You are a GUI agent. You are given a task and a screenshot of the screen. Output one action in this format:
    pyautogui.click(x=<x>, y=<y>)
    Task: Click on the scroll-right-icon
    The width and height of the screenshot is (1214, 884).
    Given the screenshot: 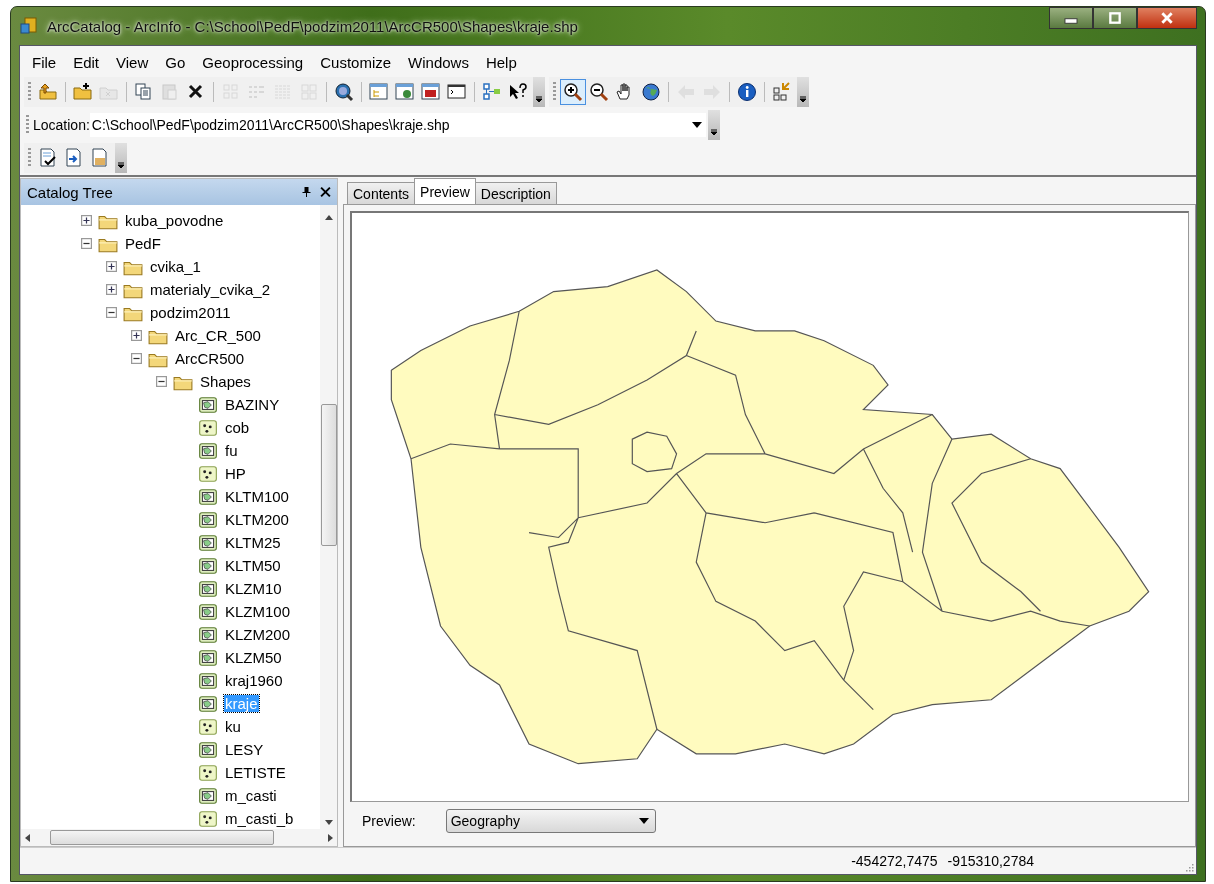 What is the action you would take?
    pyautogui.click(x=330, y=837)
    